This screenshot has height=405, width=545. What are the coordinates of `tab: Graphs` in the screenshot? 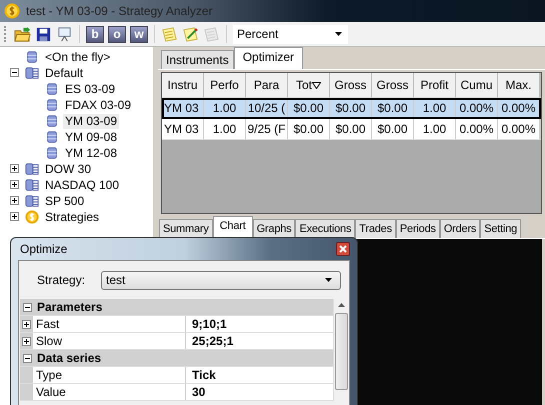 It's located at (274, 228).